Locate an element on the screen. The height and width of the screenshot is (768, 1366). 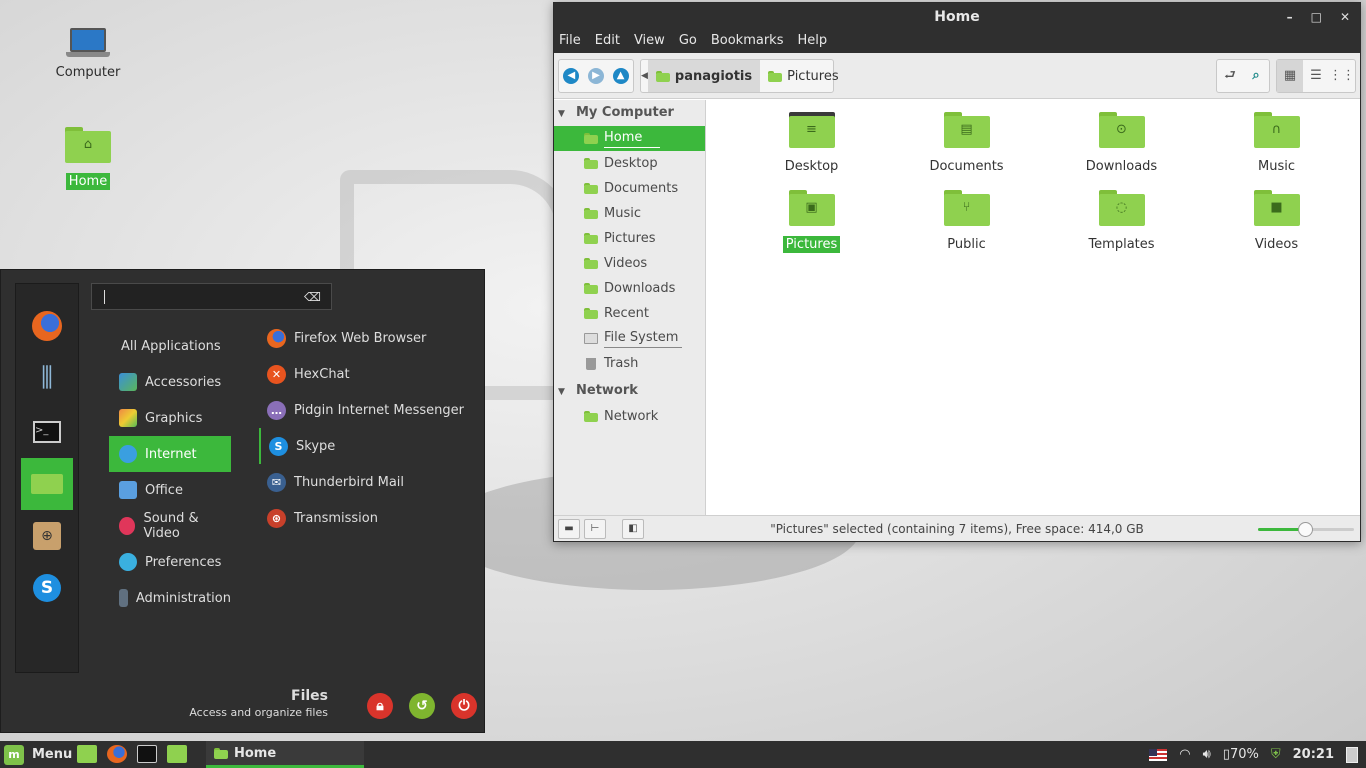
app-description-title: Files is located at coordinates (309, 696).